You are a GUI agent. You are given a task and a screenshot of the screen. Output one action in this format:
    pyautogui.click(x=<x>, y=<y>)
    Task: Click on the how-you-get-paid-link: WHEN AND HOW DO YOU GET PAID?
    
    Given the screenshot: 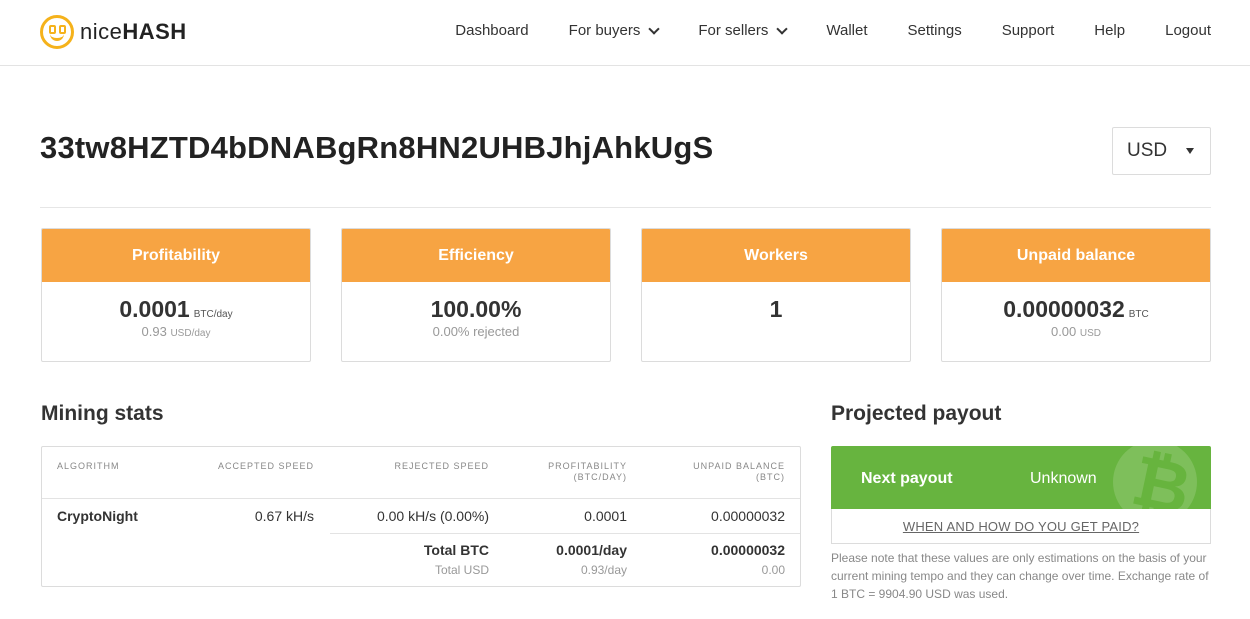 What is the action you would take?
    pyautogui.click(x=1021, y=526)
    